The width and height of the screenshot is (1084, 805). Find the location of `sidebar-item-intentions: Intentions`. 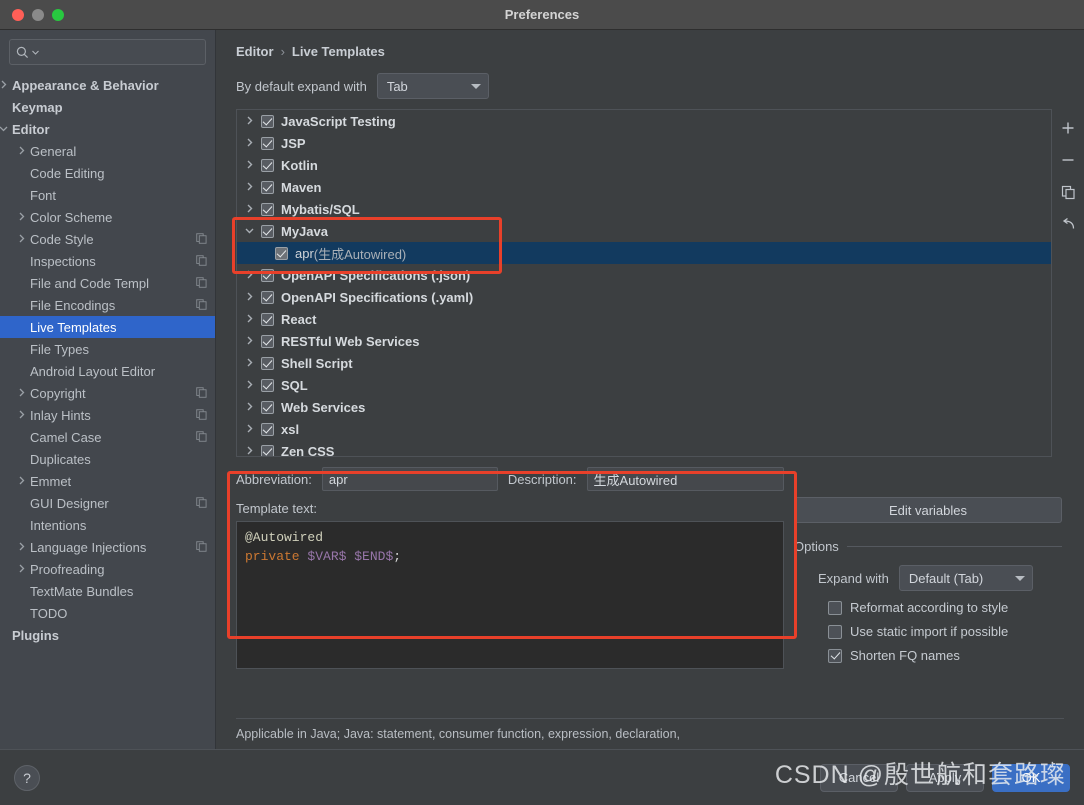

sidebar-item-intentions: Intentions is located at coordinates (107, 525).